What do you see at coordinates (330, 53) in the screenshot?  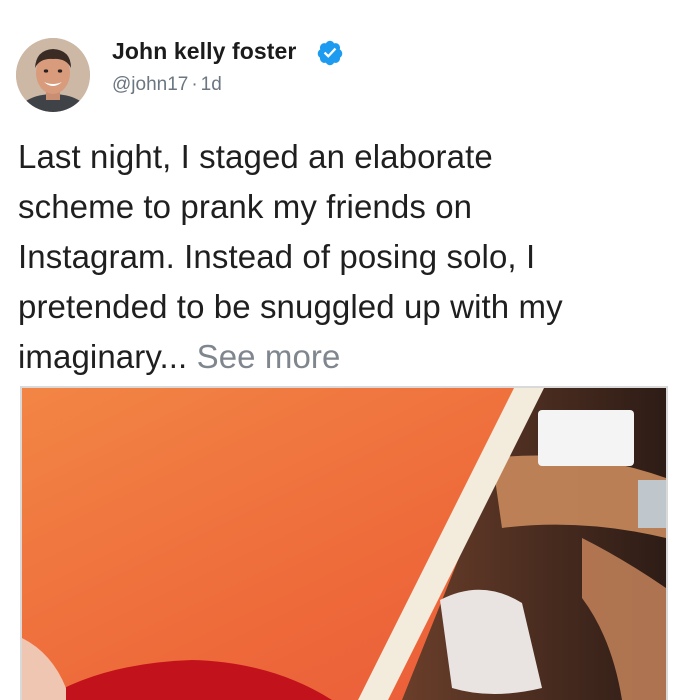 I see `verified-badge-icon` at bounding box center [330, 53].